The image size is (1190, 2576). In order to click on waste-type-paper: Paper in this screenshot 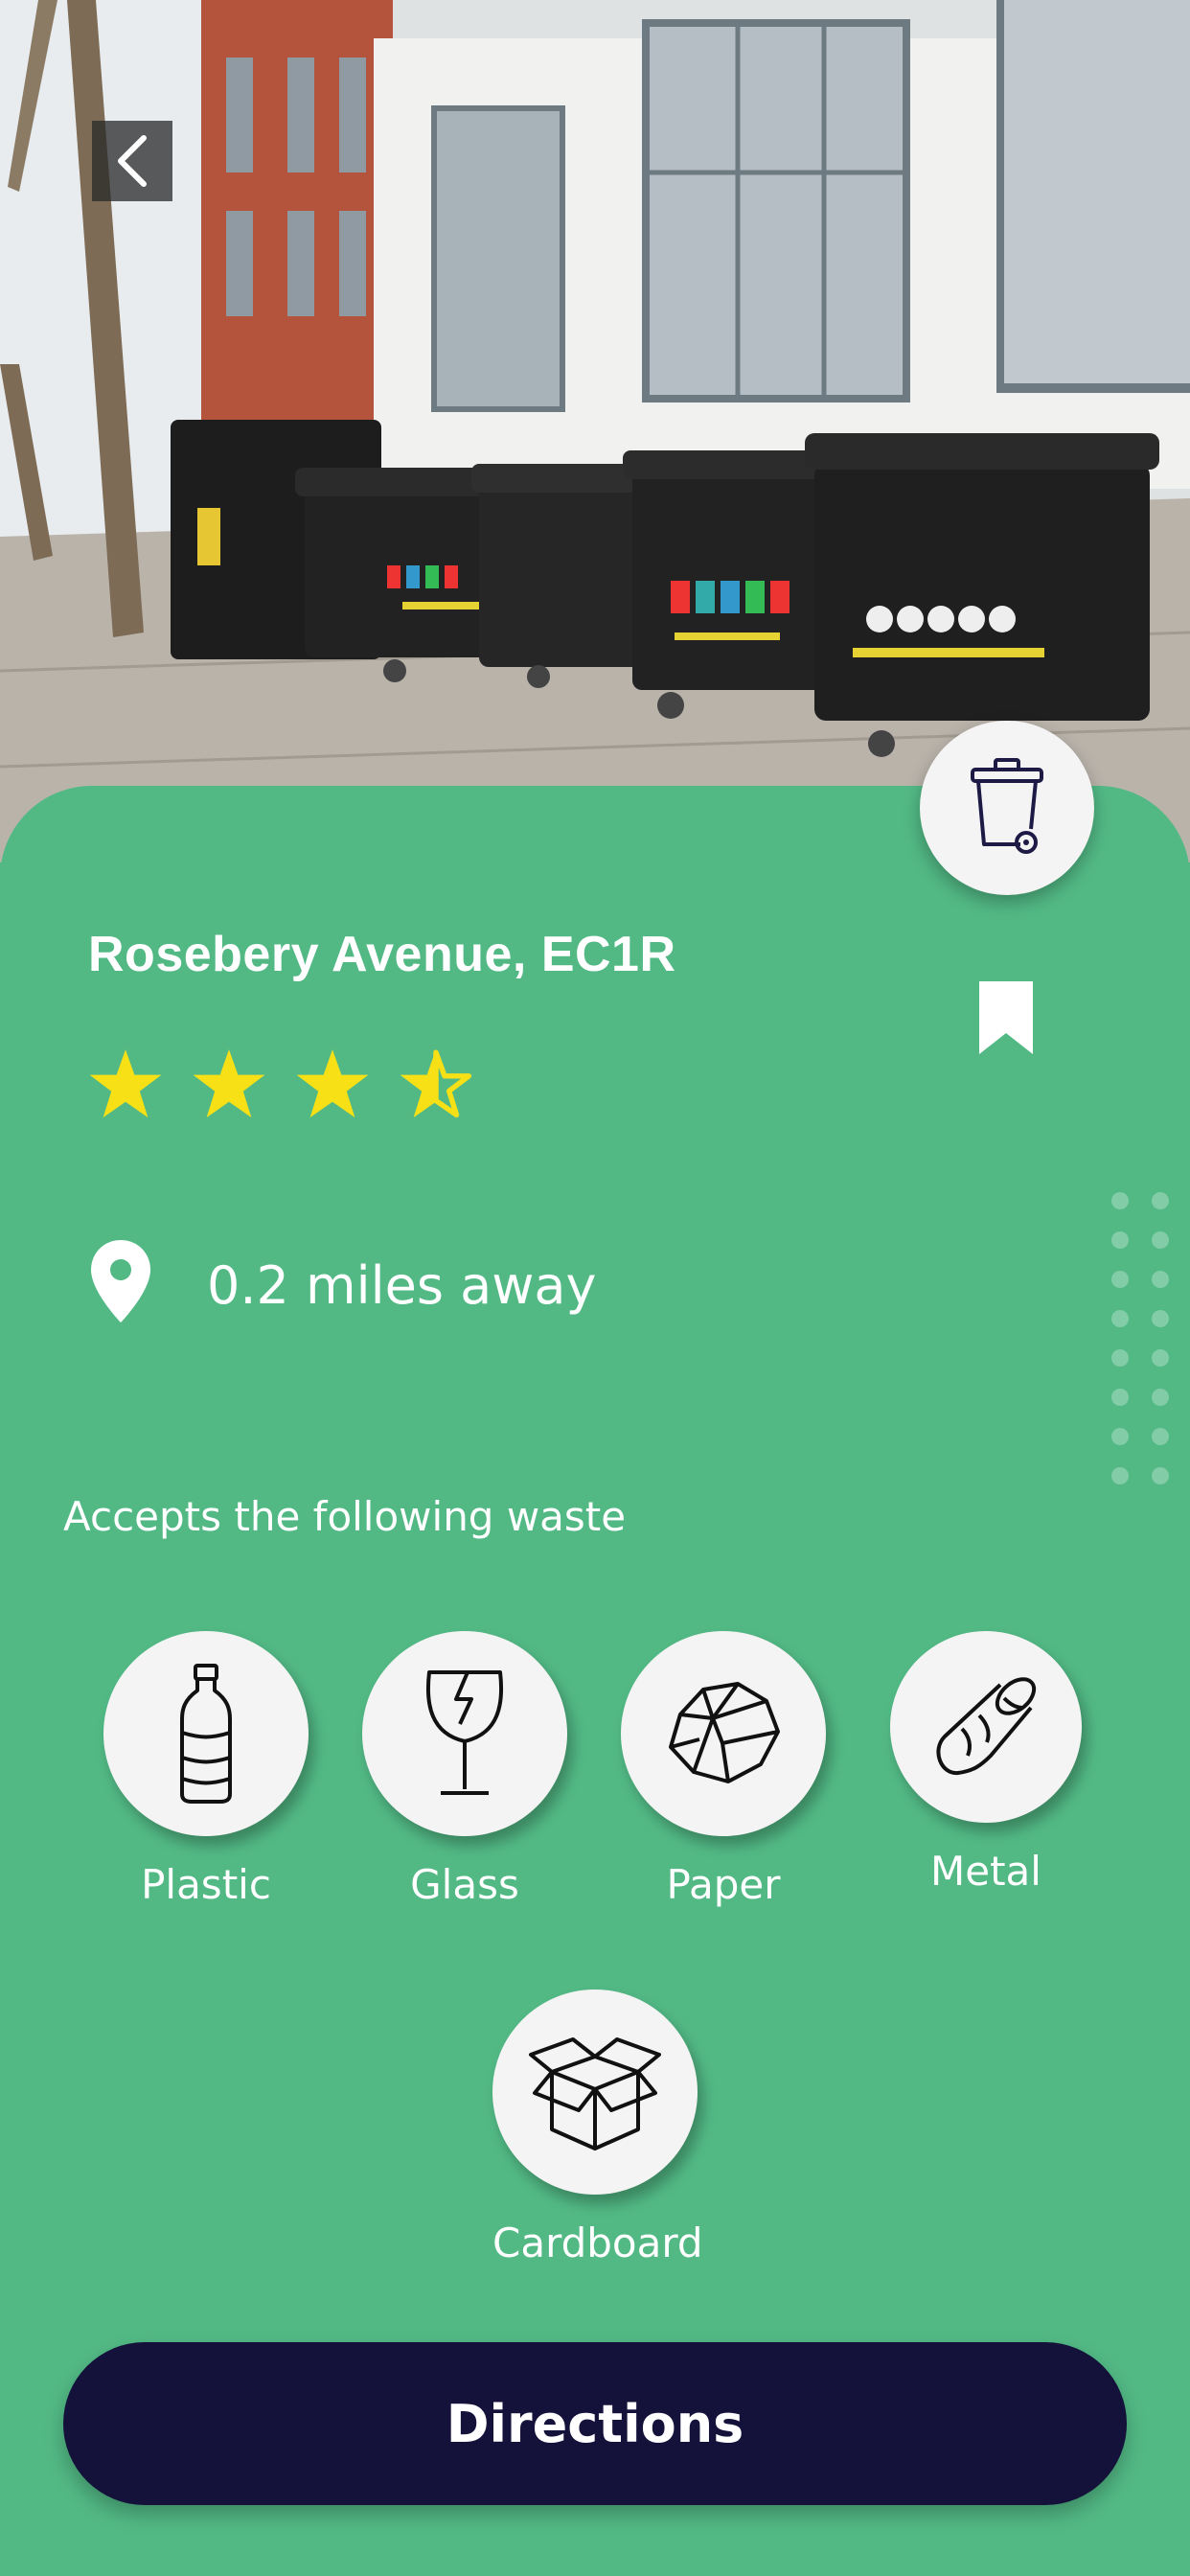, I will do `click(724, 1769)`.